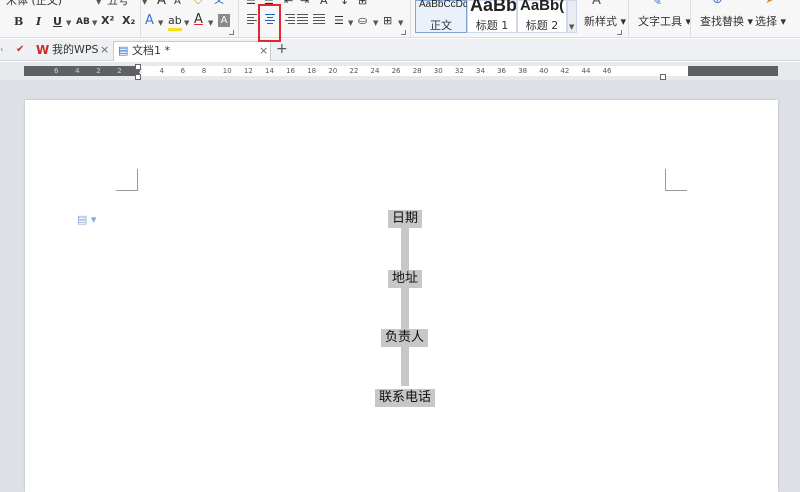 This screenshot has width=800, height=492. Describe the element at coordinates (387, 21) in the screenshot. I see `borders-icon: ⊞` at that location.